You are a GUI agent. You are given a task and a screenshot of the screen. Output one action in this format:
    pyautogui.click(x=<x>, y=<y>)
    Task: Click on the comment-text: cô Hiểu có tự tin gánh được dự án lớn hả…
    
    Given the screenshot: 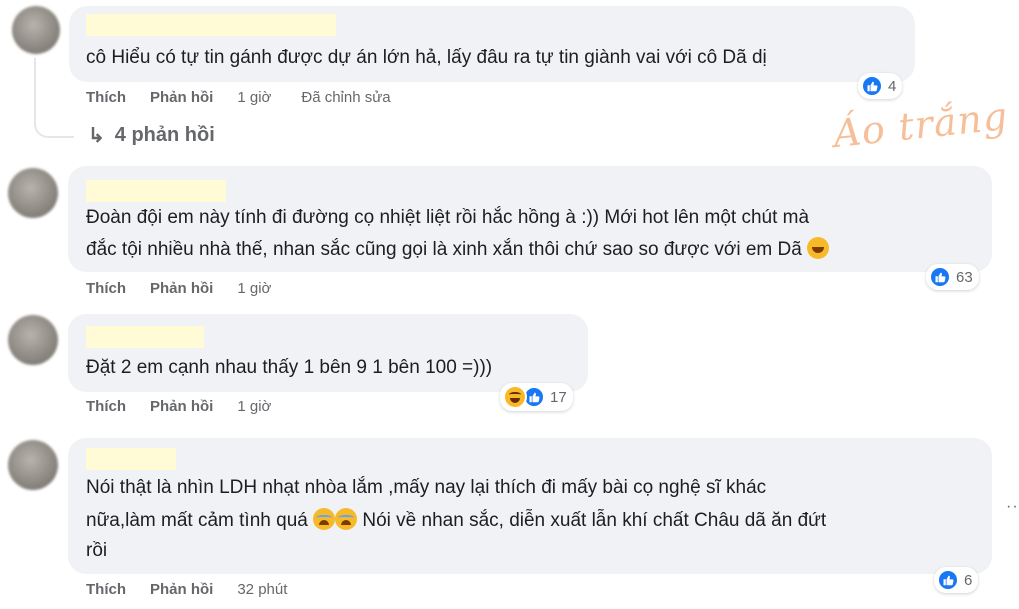 What is the action you would take?
    pyautogui.click(x=426, y=57)
    